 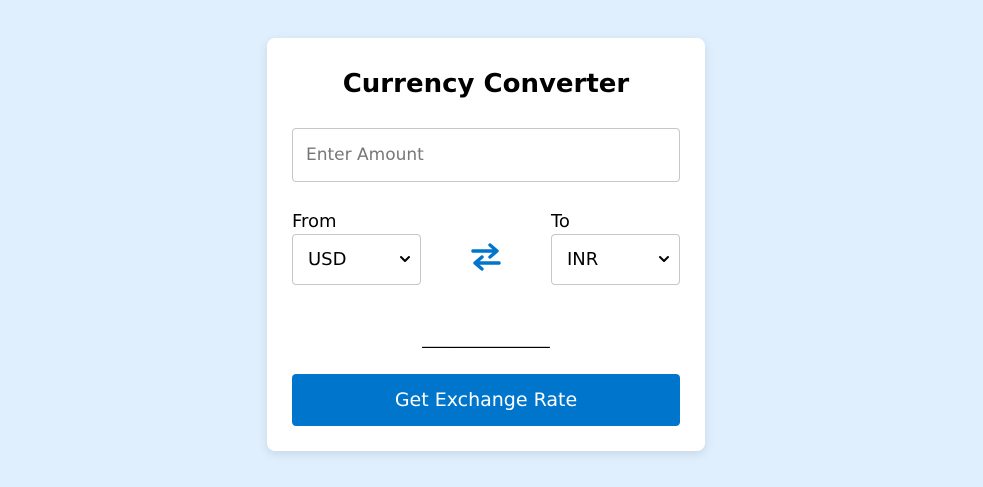 I want to click on from-currency-select: USD, so click(x=356, y=259).